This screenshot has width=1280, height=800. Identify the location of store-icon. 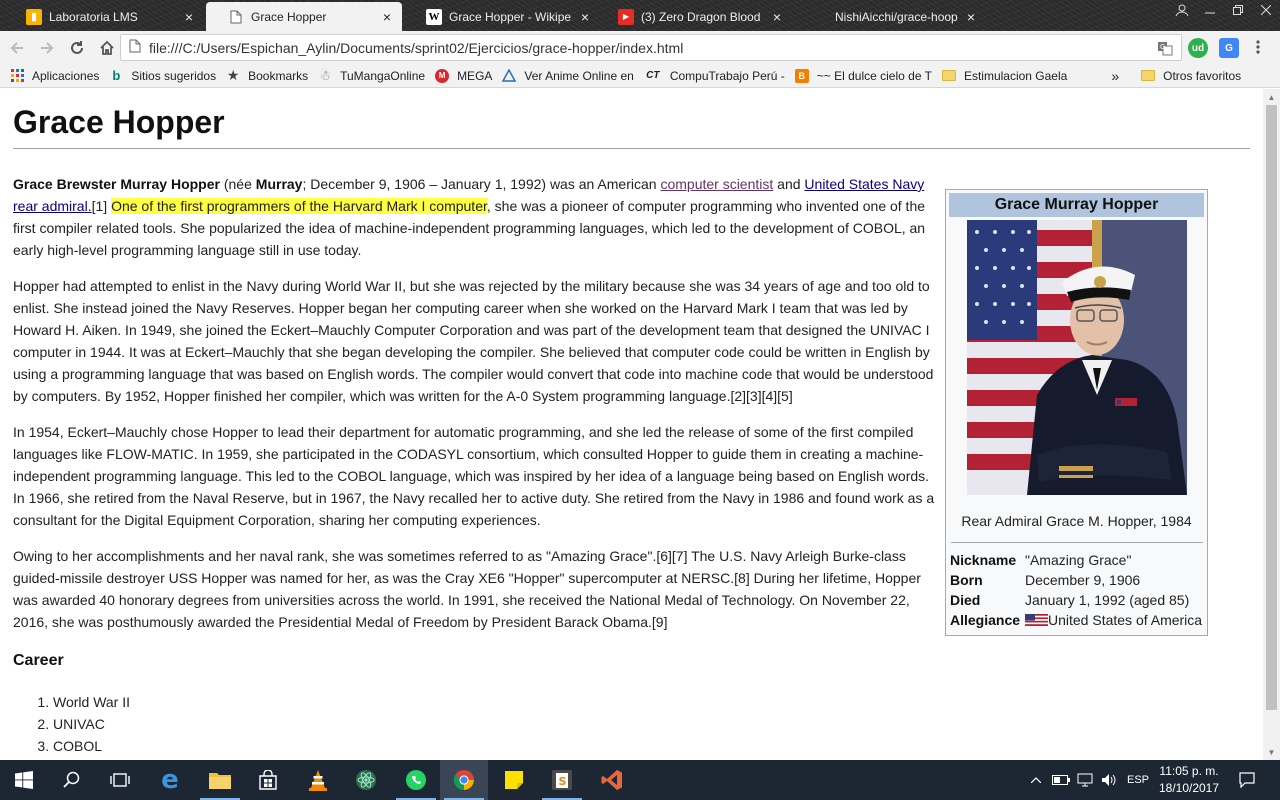
(268, 780).